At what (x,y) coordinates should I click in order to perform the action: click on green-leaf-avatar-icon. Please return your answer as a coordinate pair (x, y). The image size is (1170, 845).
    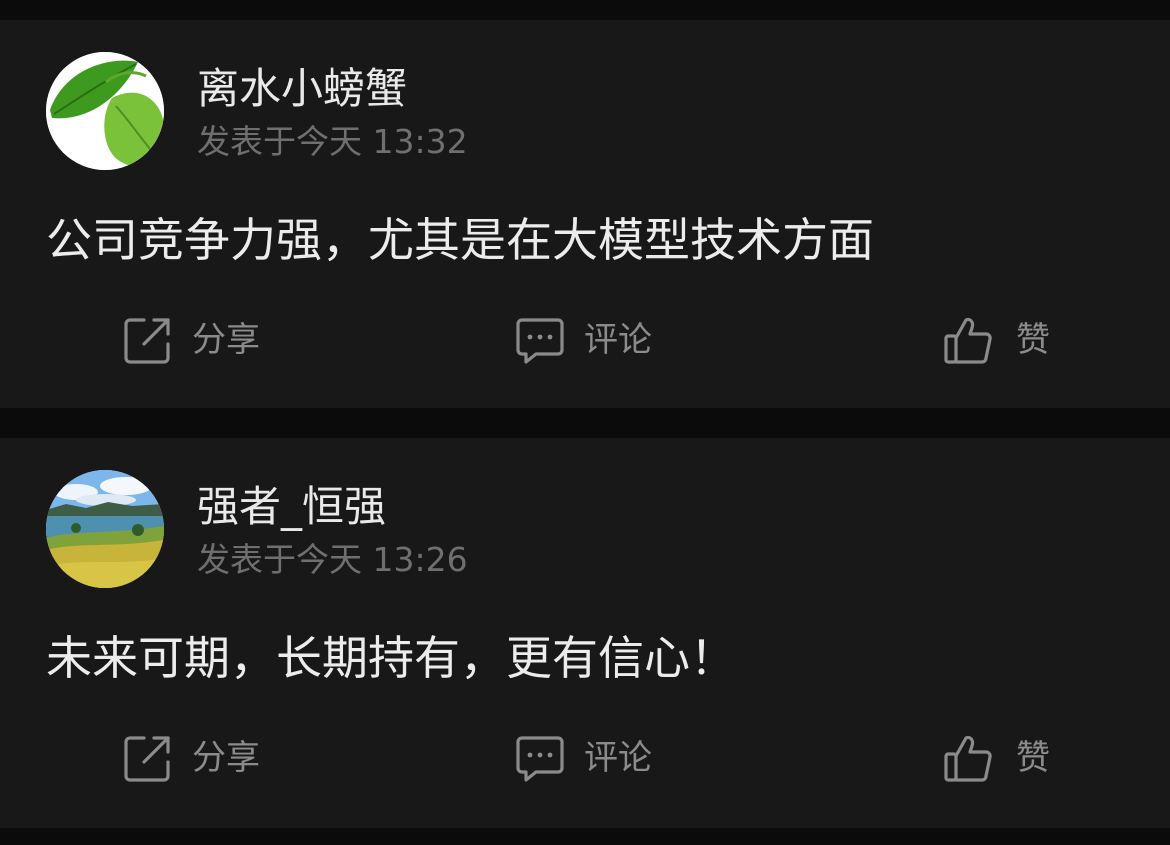
    Looking at the image, I should click on (105, 111).